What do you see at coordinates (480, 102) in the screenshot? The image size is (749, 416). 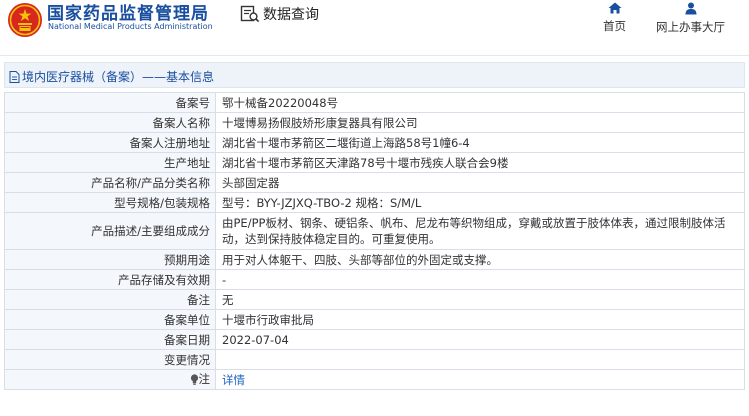 I see `field-value: 鄂十械备20220048号` at bounding box center [480, 102].